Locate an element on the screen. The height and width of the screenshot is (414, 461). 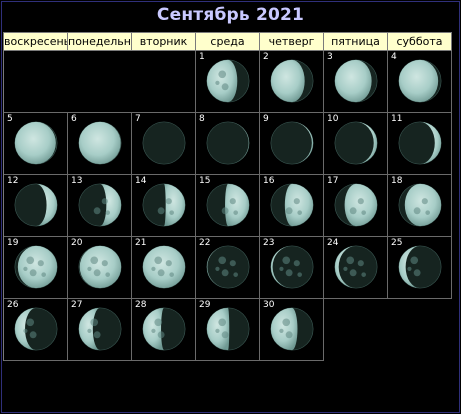
day-cell: 23 is located at coordinates (292, 268).